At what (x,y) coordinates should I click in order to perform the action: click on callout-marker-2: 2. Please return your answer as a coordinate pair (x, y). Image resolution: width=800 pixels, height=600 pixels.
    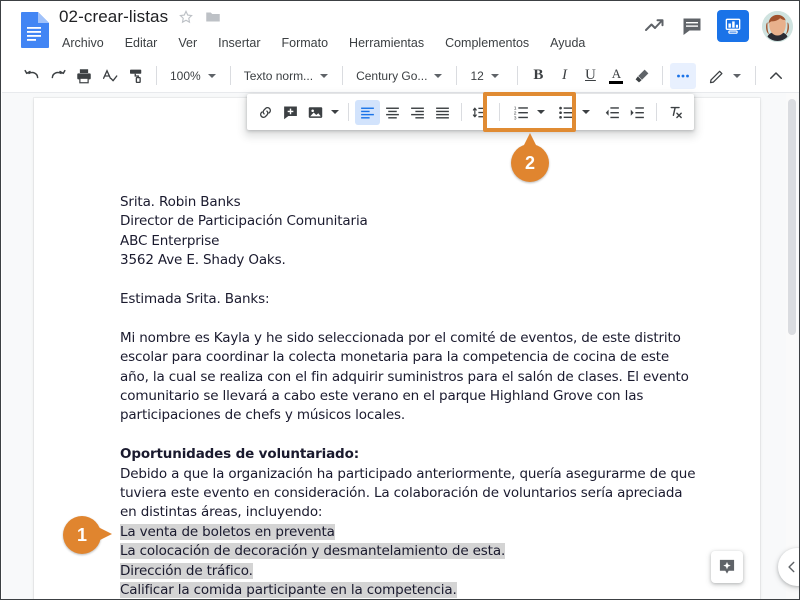
    Looking at the image, I should click on (530, 157).